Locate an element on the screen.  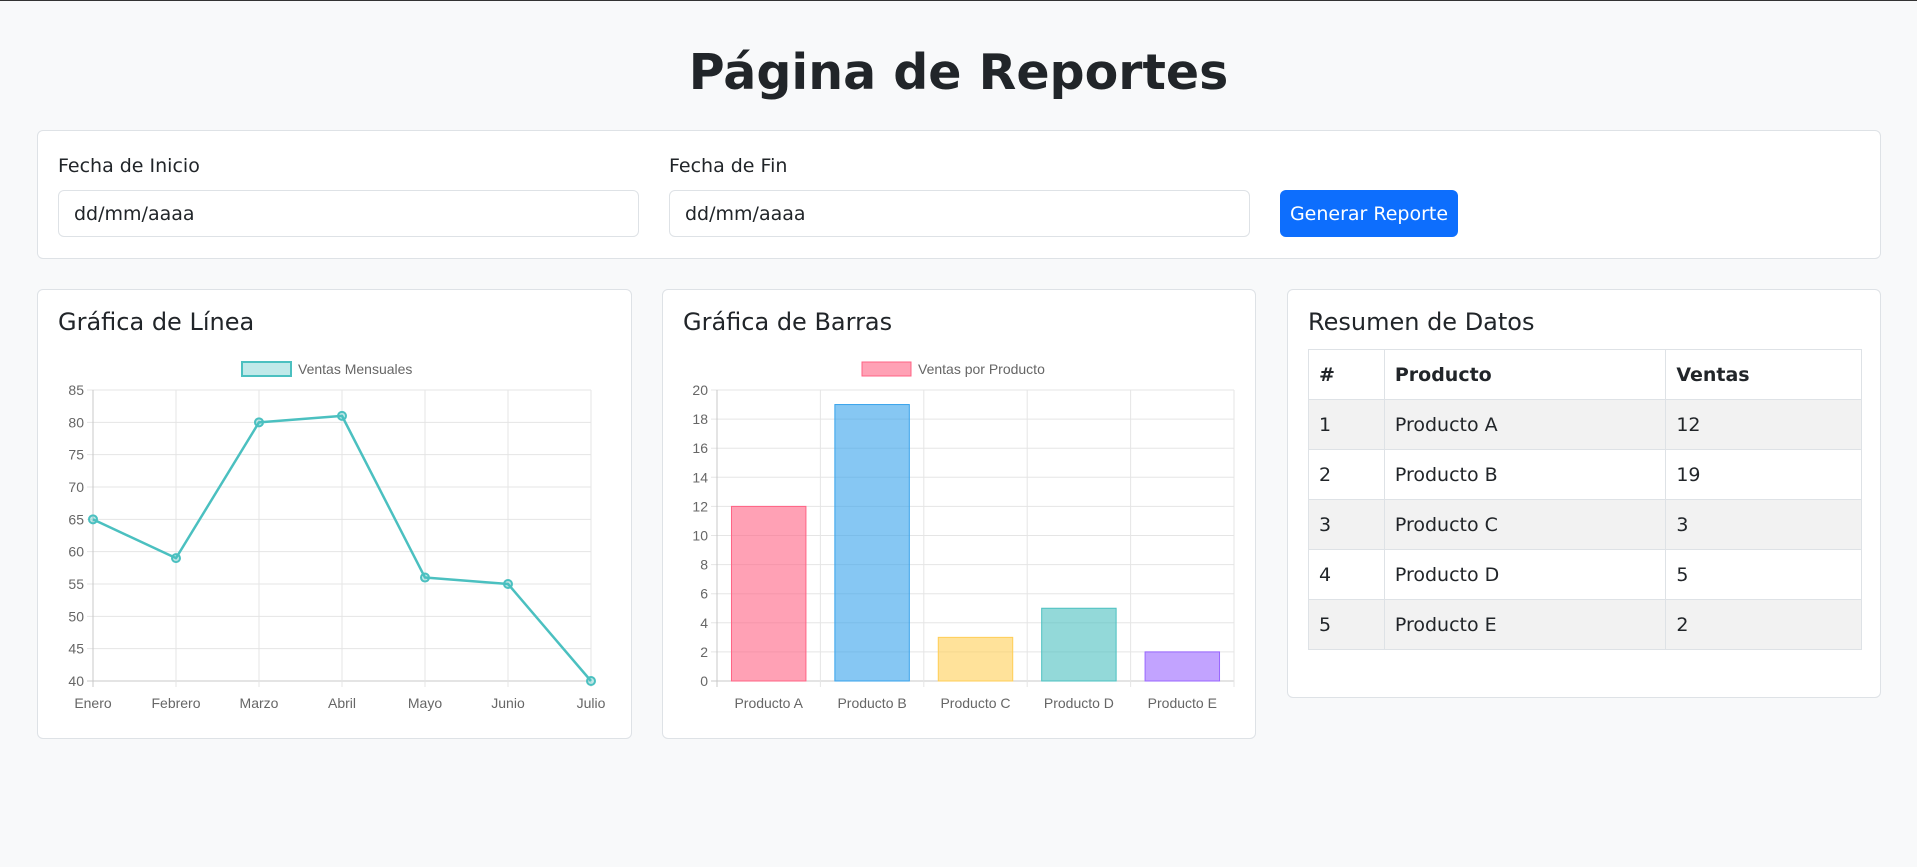
x-tick-label: Producto B is located at coordinates (871, 703).